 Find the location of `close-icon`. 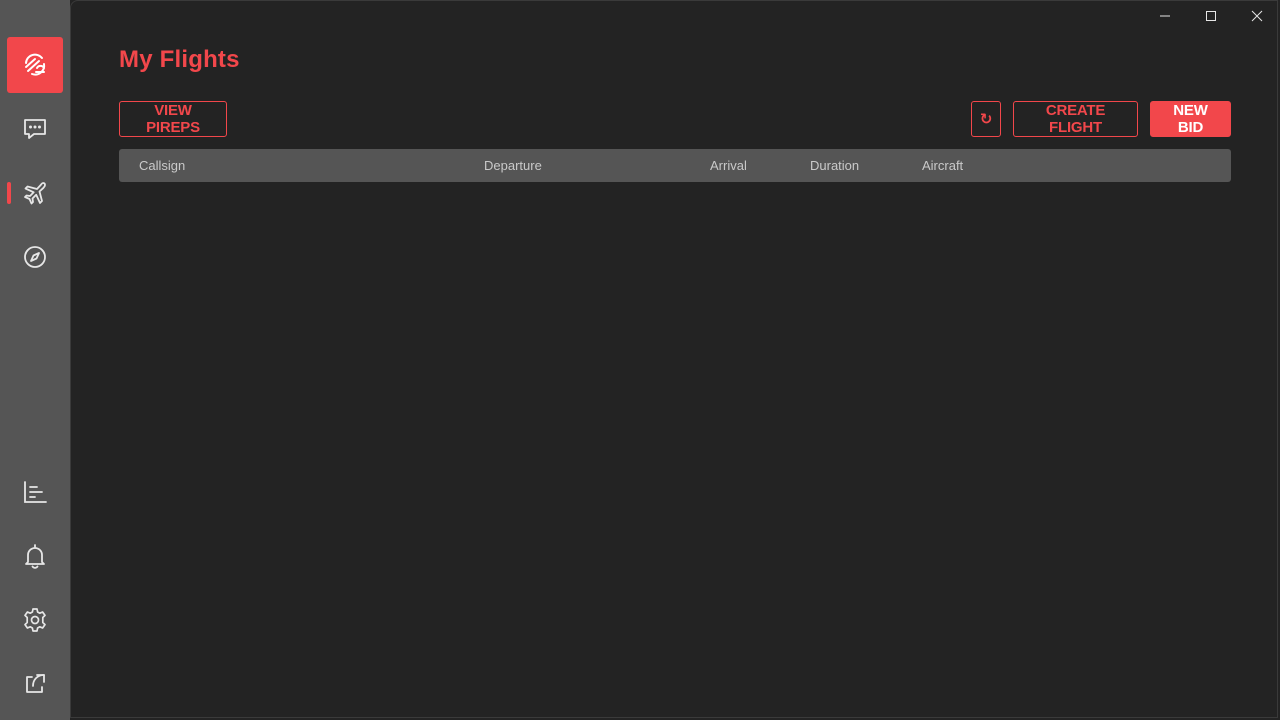

close-icon is located at coordinates (1257, 16).